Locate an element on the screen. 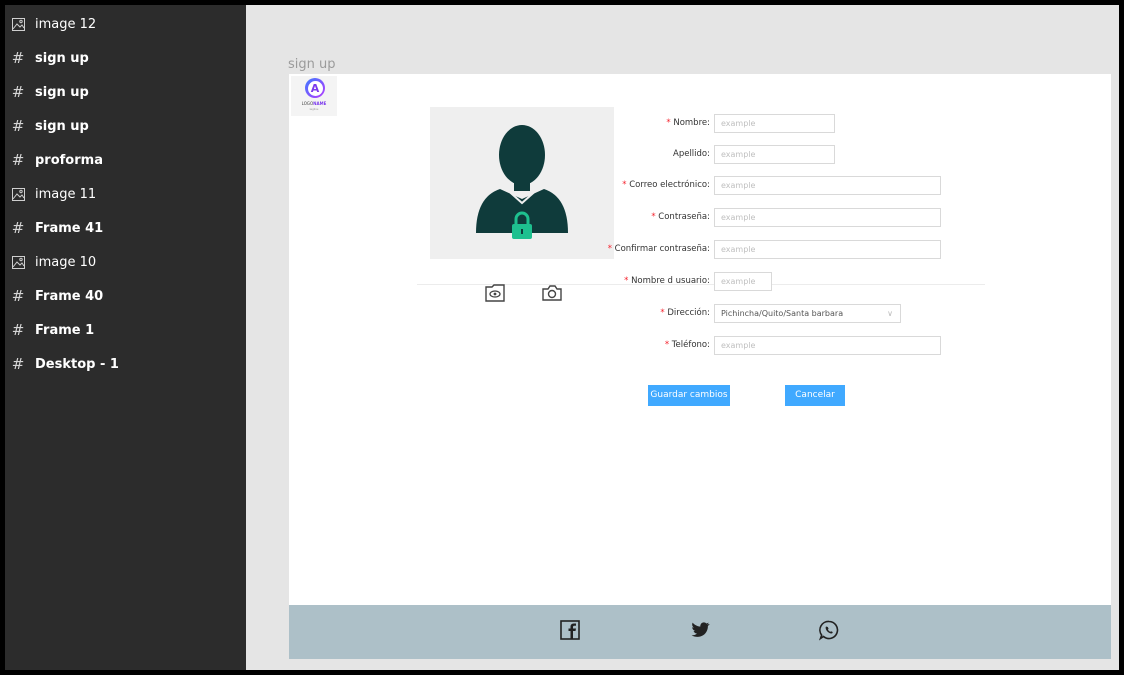 The height and width of the screenshot is (675, 1124). layer-item: image 11 is located at coordinates (125, 194).